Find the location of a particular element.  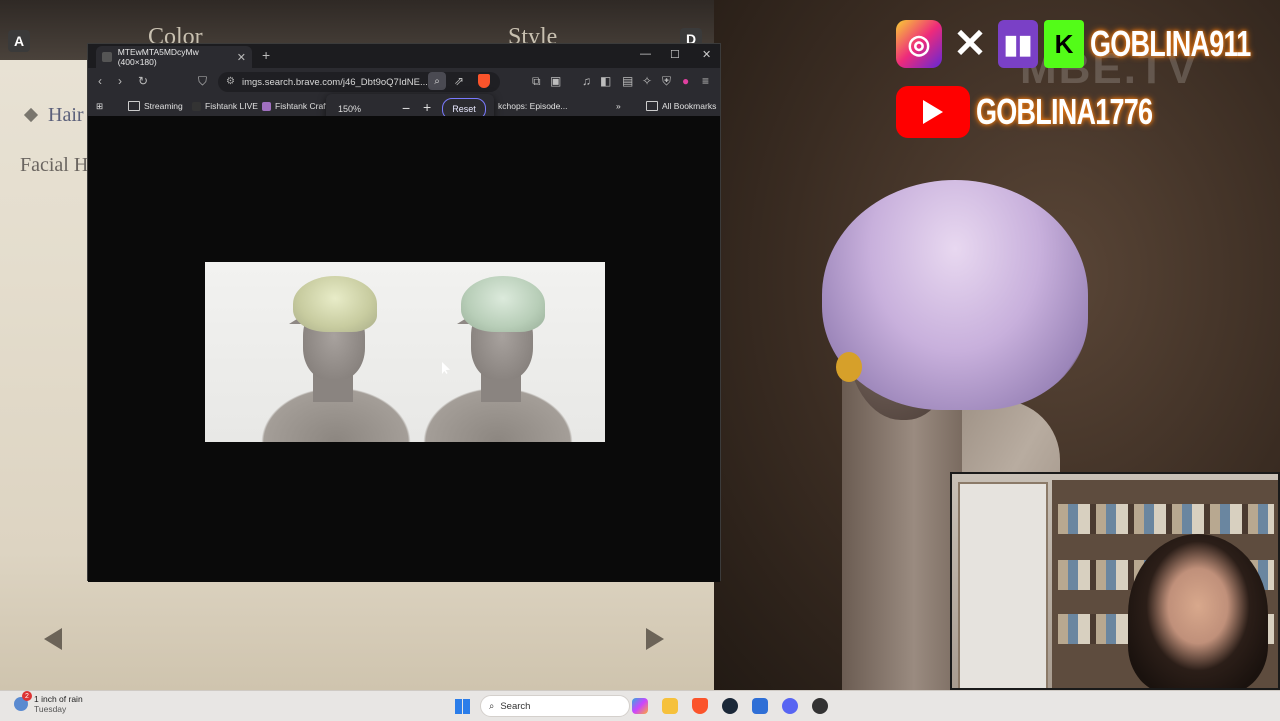

zoom-out-button: − is located at coordinates (406, 108).